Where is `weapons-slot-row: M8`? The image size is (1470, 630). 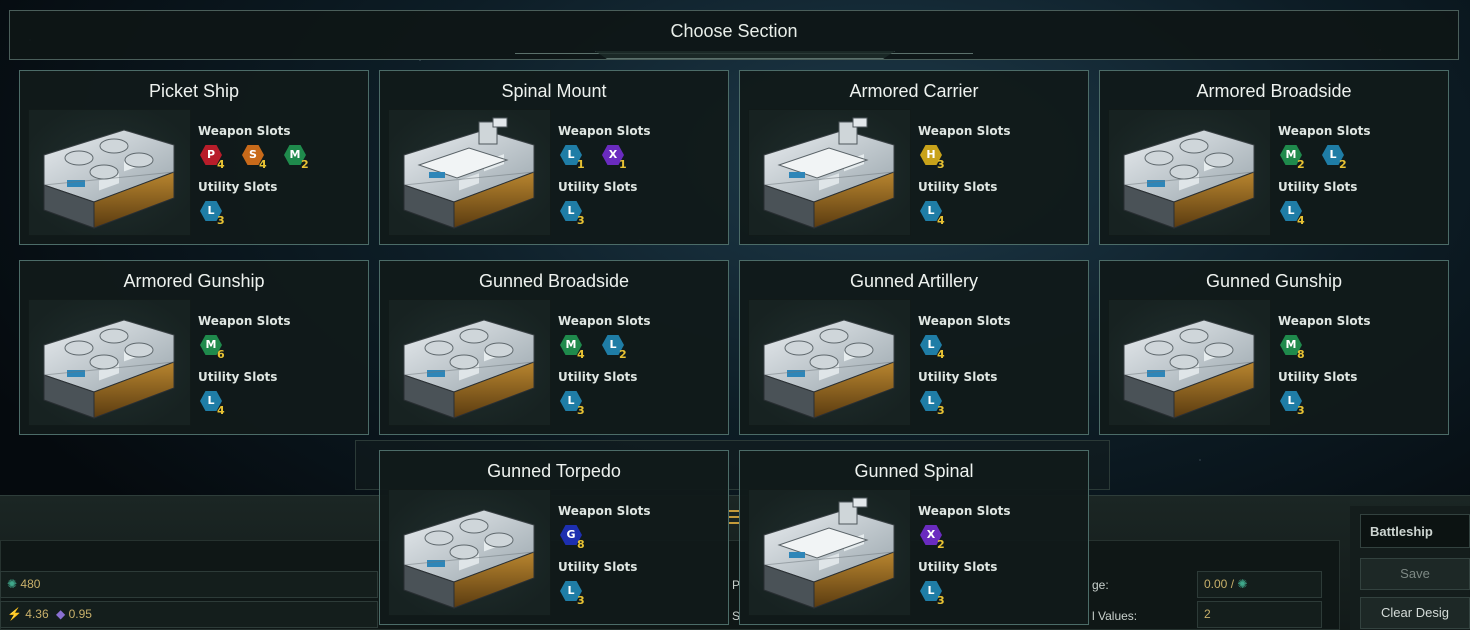
weapons-slot-row: M8 is located at coordinates (1295, 349).